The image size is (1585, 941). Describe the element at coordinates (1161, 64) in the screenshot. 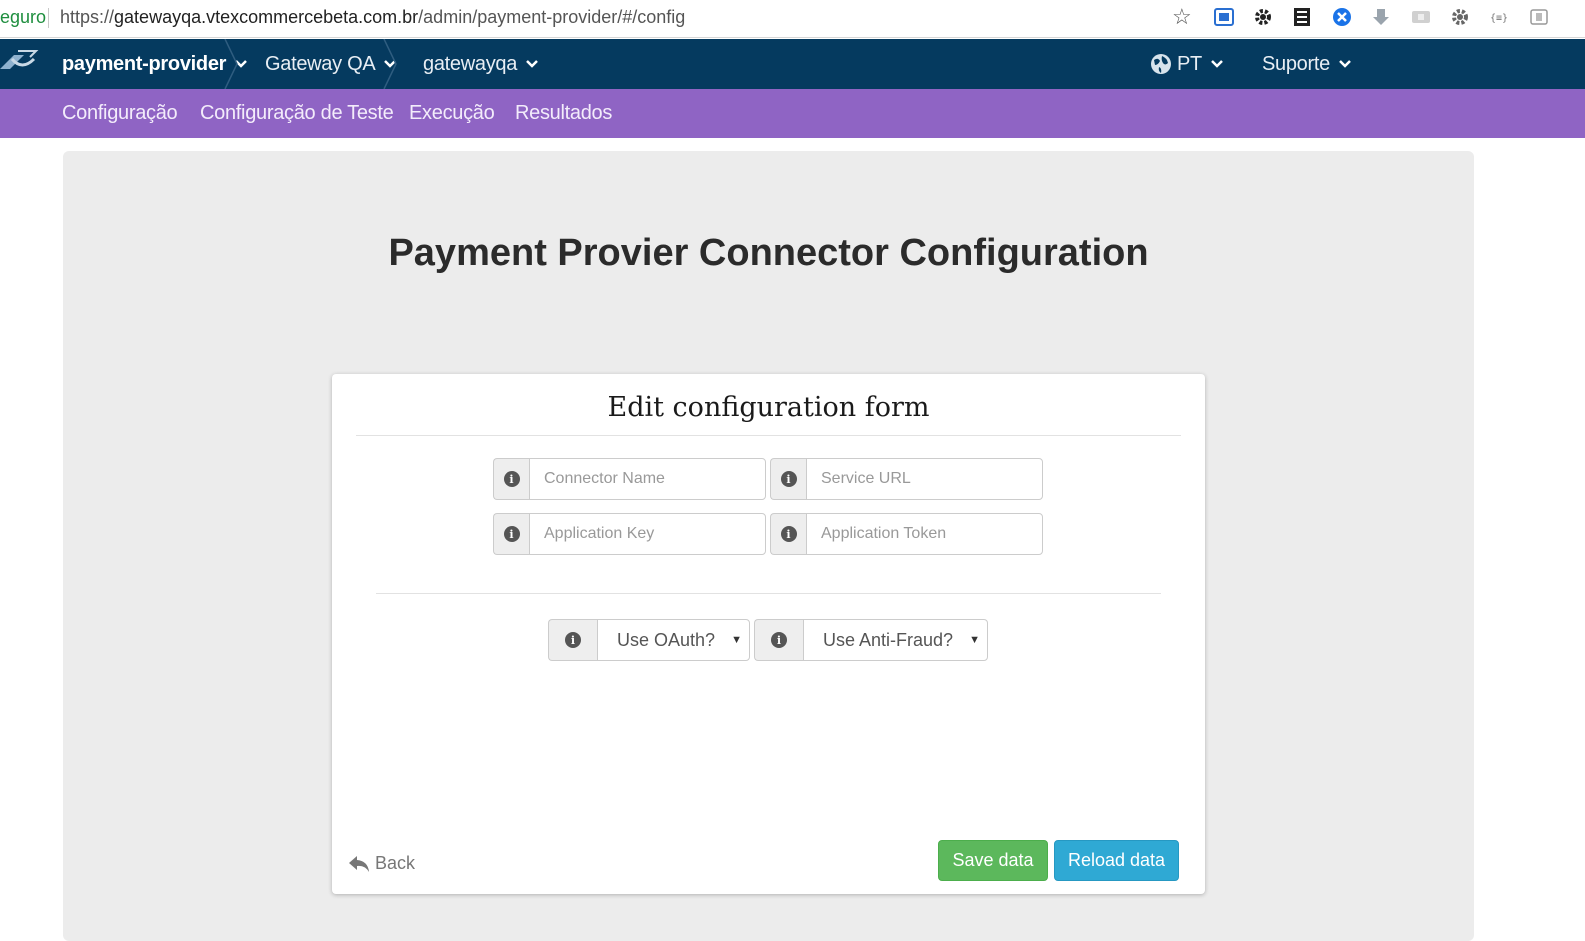

I see `globe-icon` at that location.